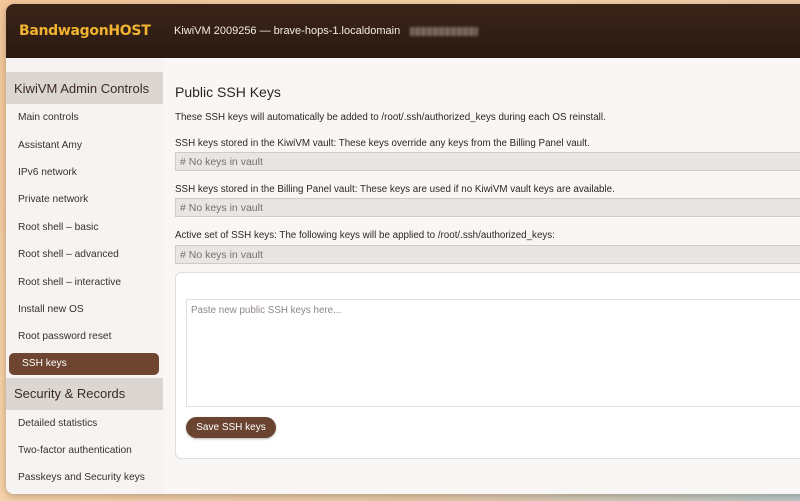 This screenshot has height=501, width=800. What do you see at coordinates (84, 117) in the screenshot?
I see `sidebar-item-main-controls: Main controls` at bounding box center [84, 117].